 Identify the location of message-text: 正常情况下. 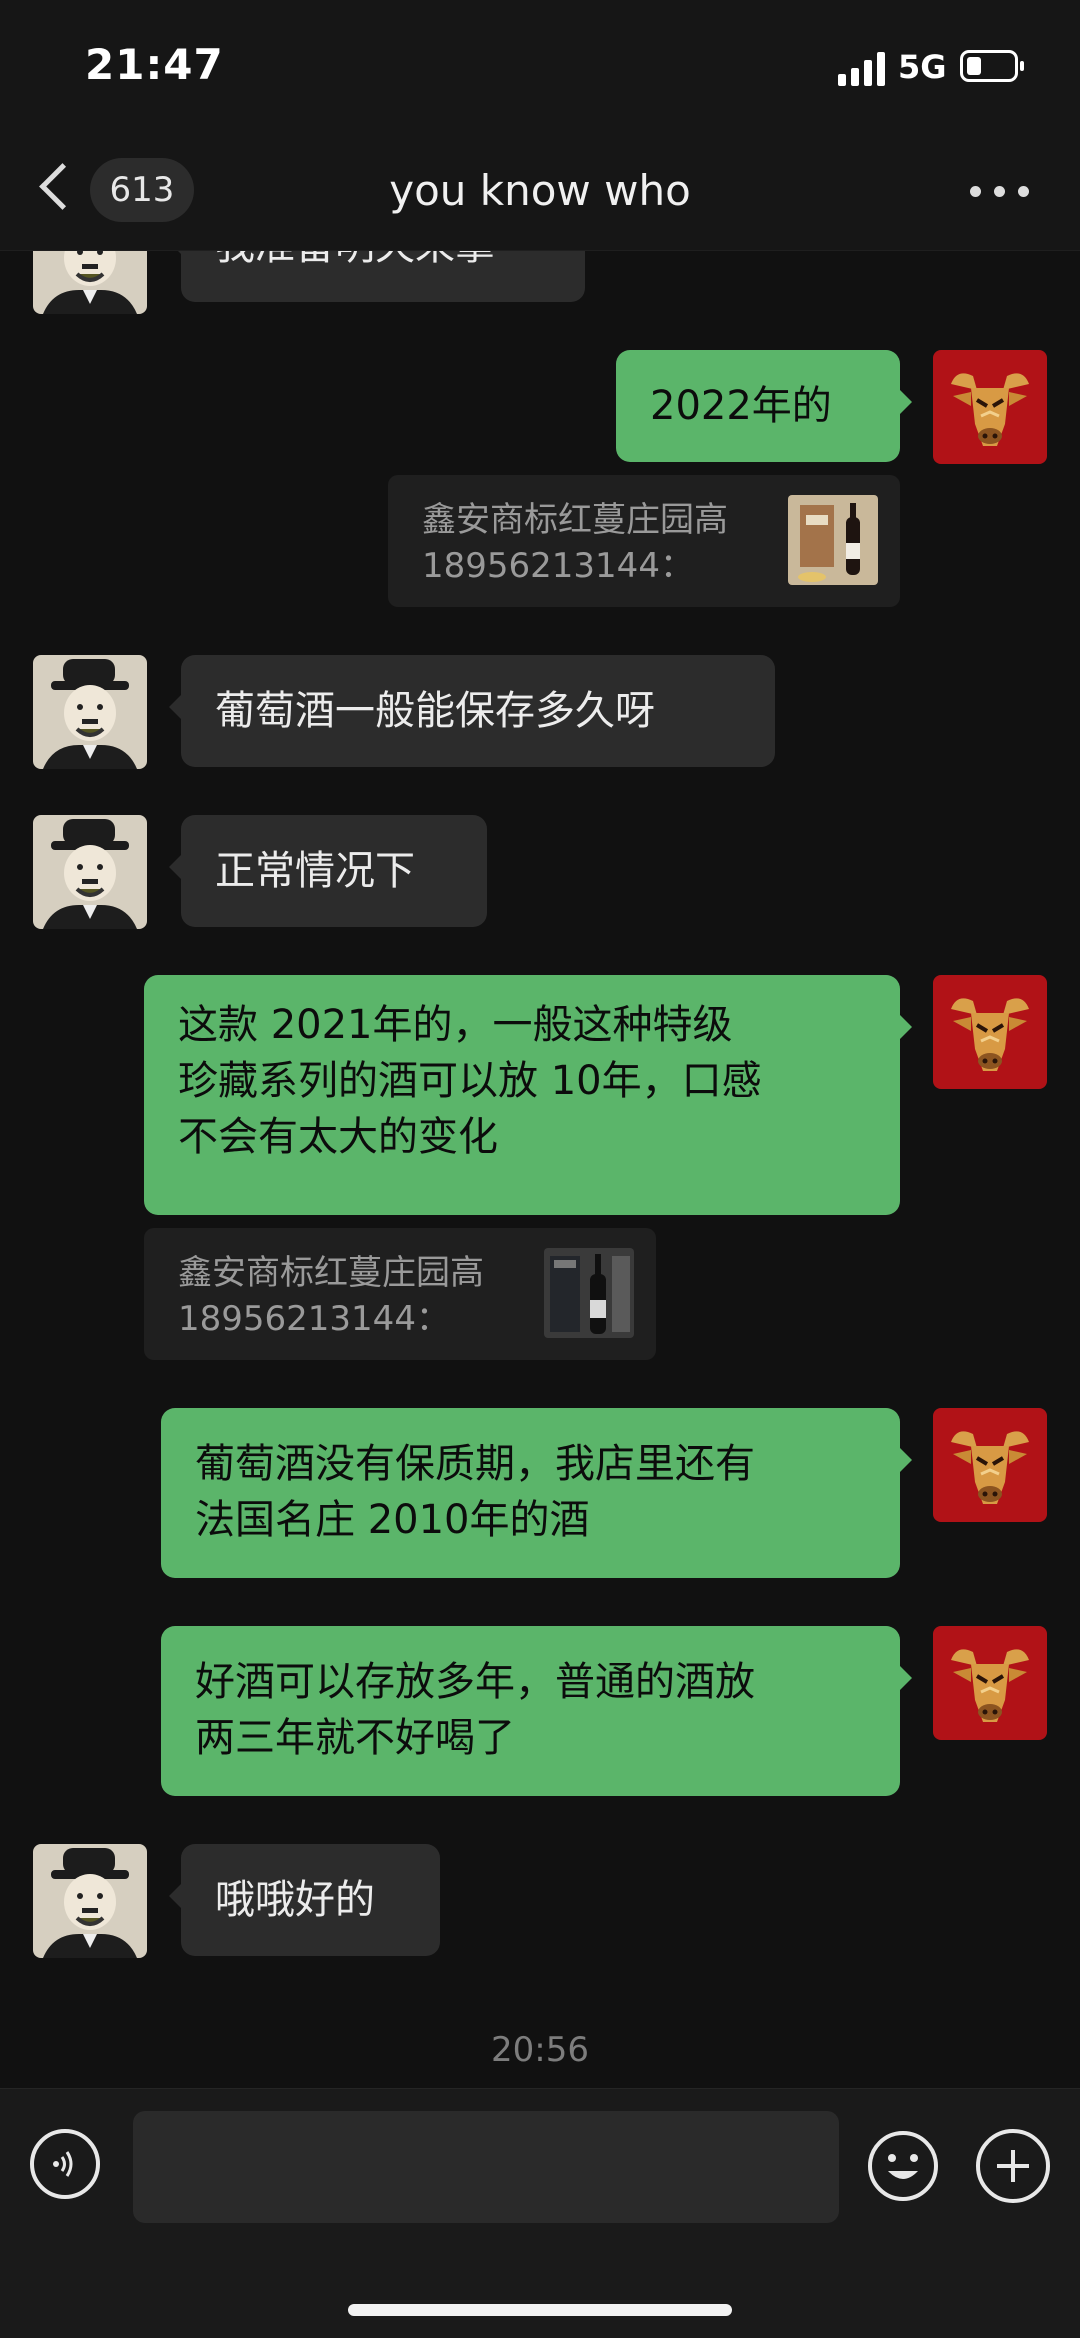
(315, 871).